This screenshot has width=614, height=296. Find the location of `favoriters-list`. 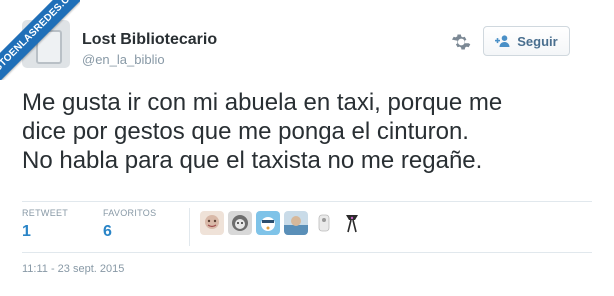

favoriters-list is located at coordinates (282, 223).